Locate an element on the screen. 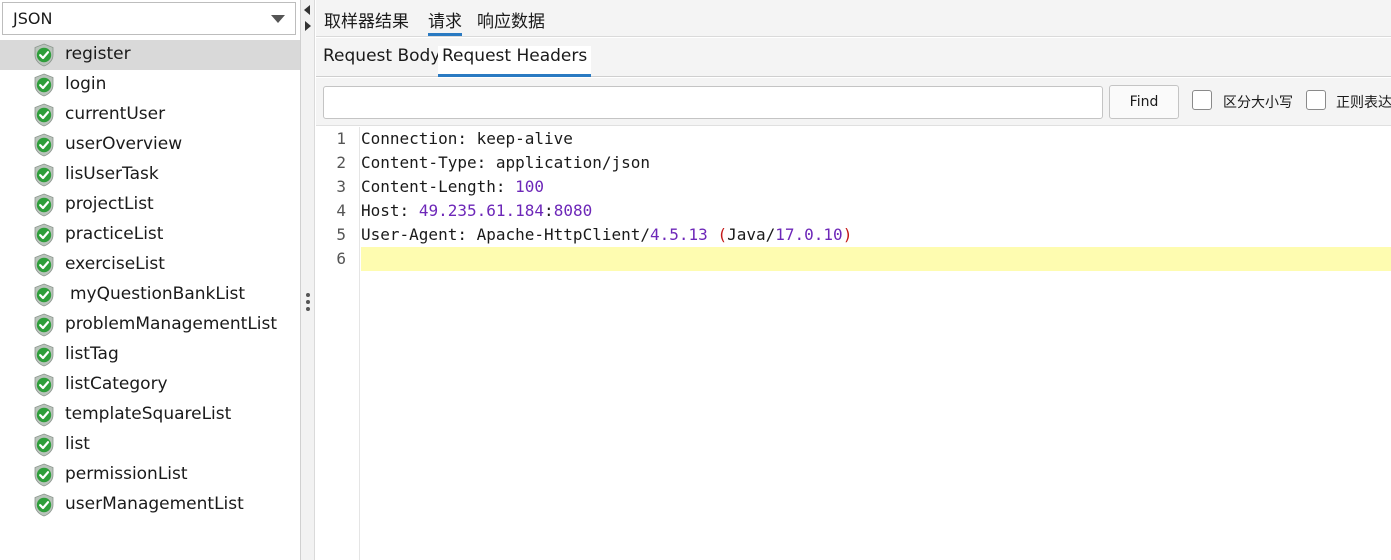 The width and height of the screenshot is (1391, 560). tree-item: currentUser is located at coordinates (150, 115).